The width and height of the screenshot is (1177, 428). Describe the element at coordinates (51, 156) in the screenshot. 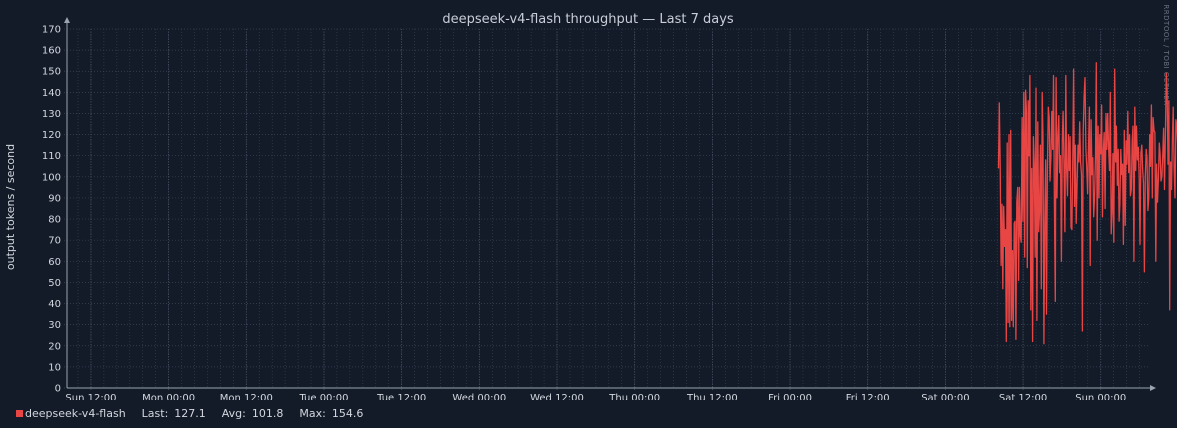

I see `y-tick-label: 110` at that location.